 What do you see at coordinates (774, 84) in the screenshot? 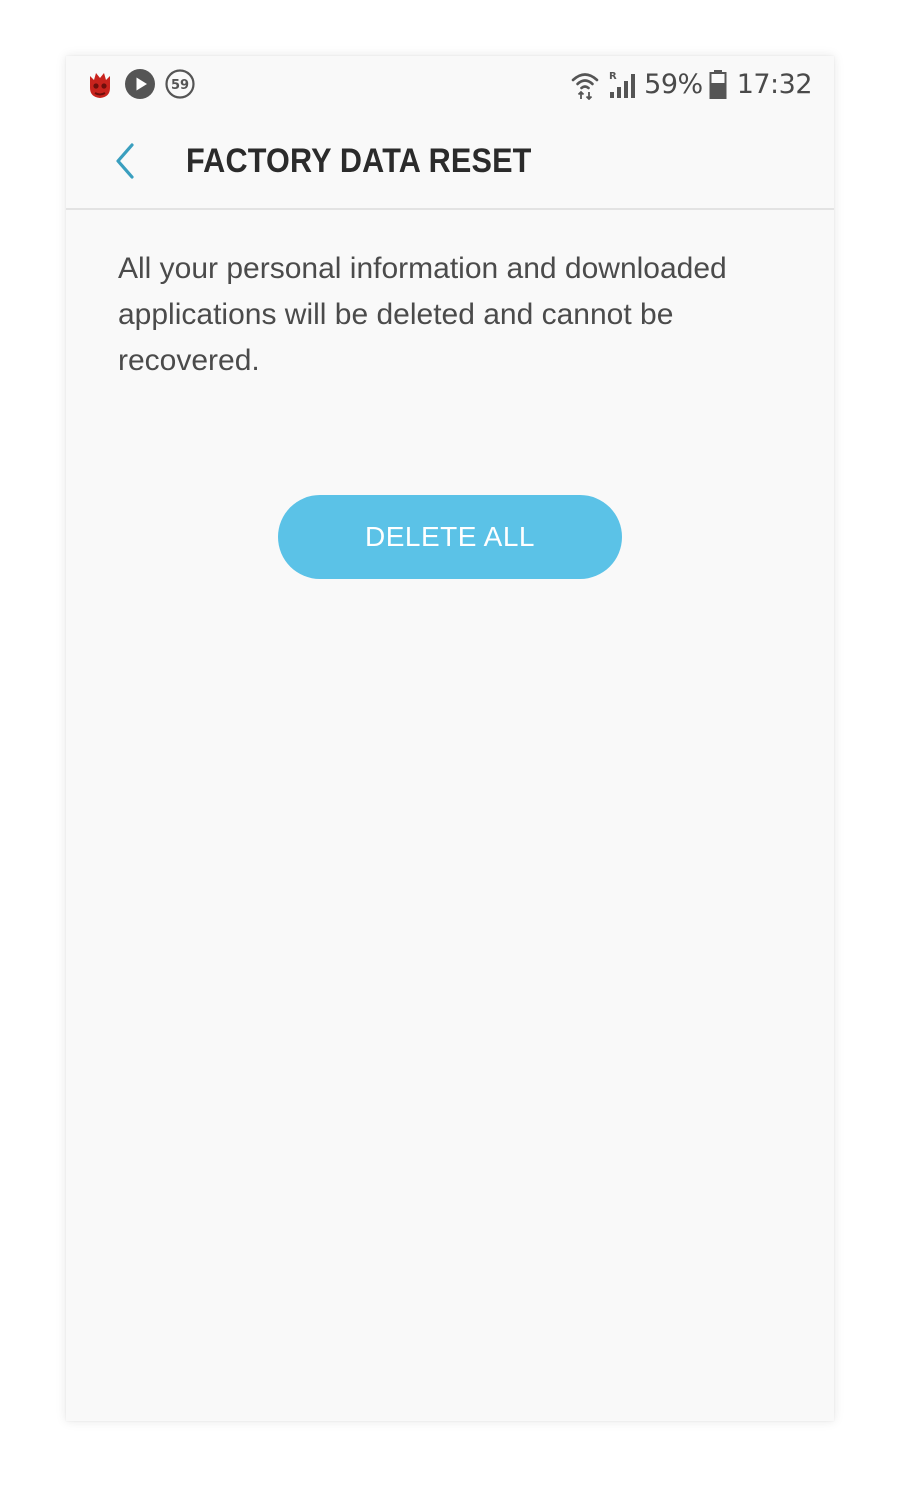
I see `clock: 17:32` at bounding box center [774, 84].